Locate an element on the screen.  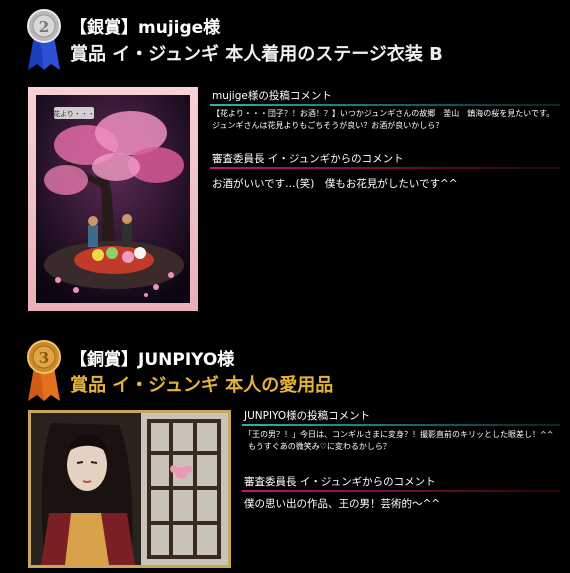
judge-comment-text: 僕の思い出の作品、王の男！芸術的〜^^ is located at coordinates (342, 504).